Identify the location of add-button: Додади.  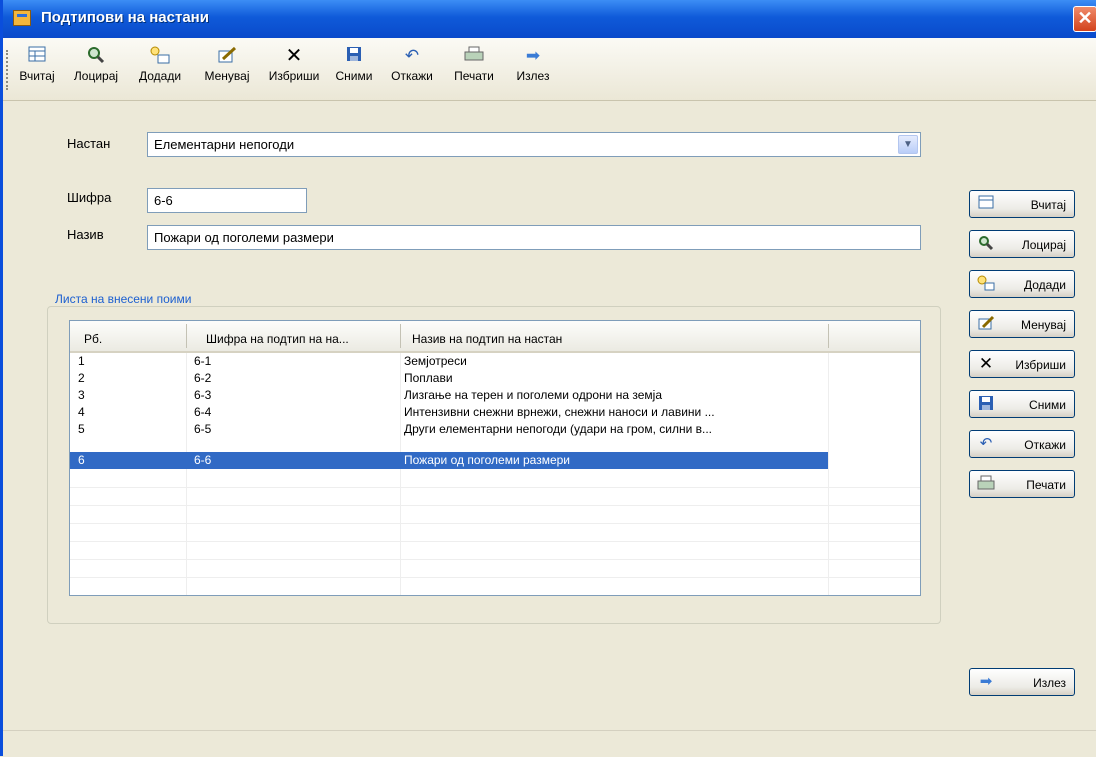
(1022, 284).